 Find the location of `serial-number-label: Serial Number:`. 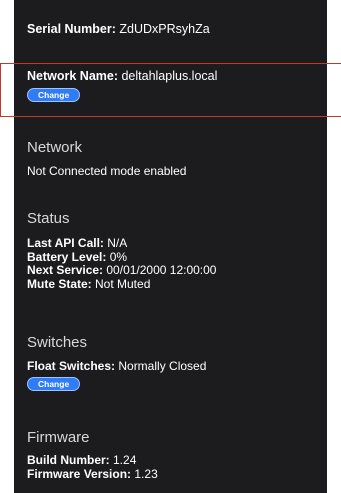

serial-number-label: Serial Number: is located at coordinates (71, 29).